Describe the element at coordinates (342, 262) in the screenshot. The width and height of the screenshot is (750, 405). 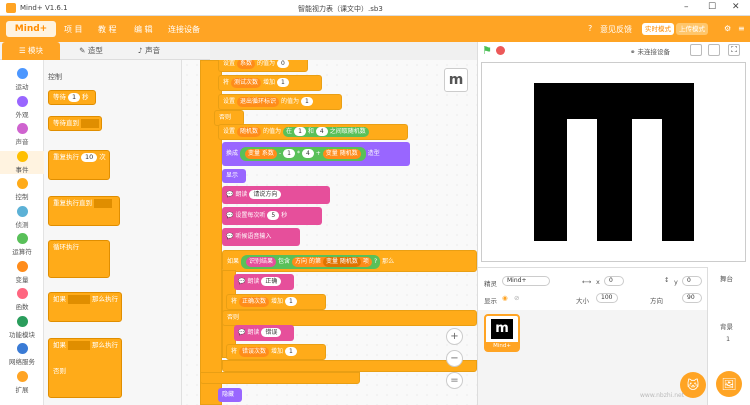
I see `list-index-var: 变量 随机数` at that location.